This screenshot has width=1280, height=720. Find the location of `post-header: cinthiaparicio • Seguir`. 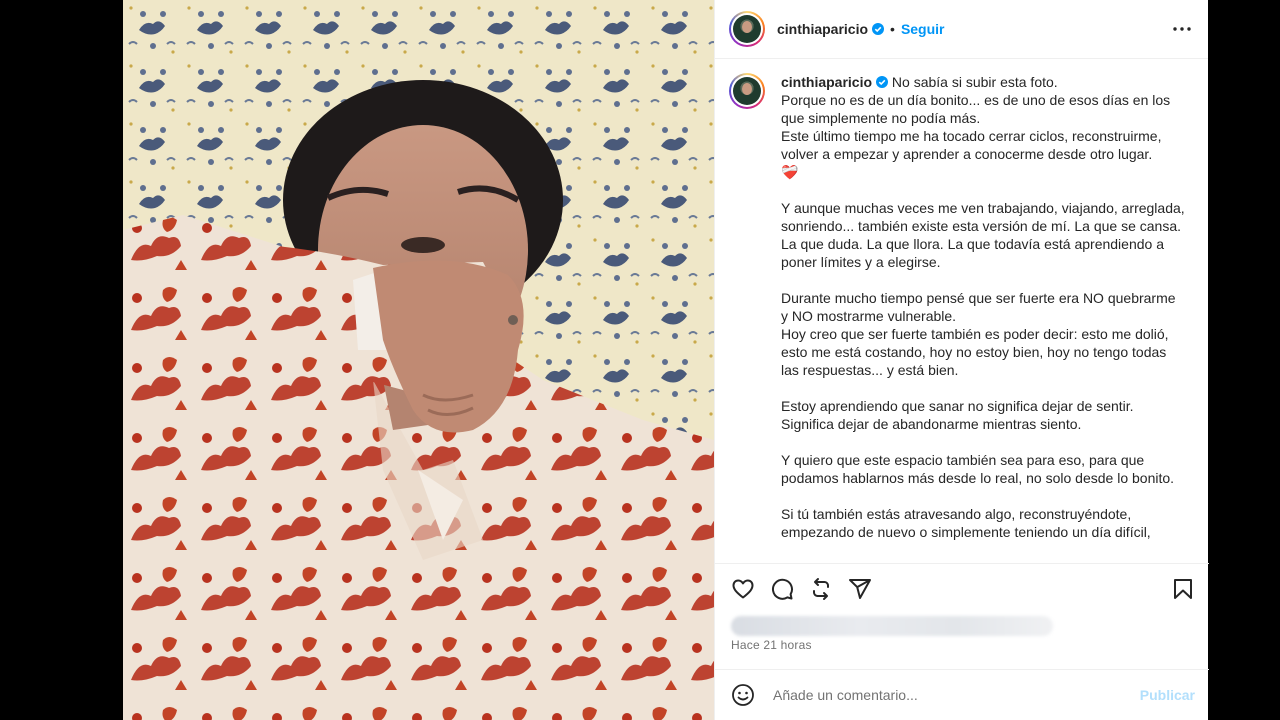

post-header: cinthiaparicio • Seguir is located at coordinates (961, 29).